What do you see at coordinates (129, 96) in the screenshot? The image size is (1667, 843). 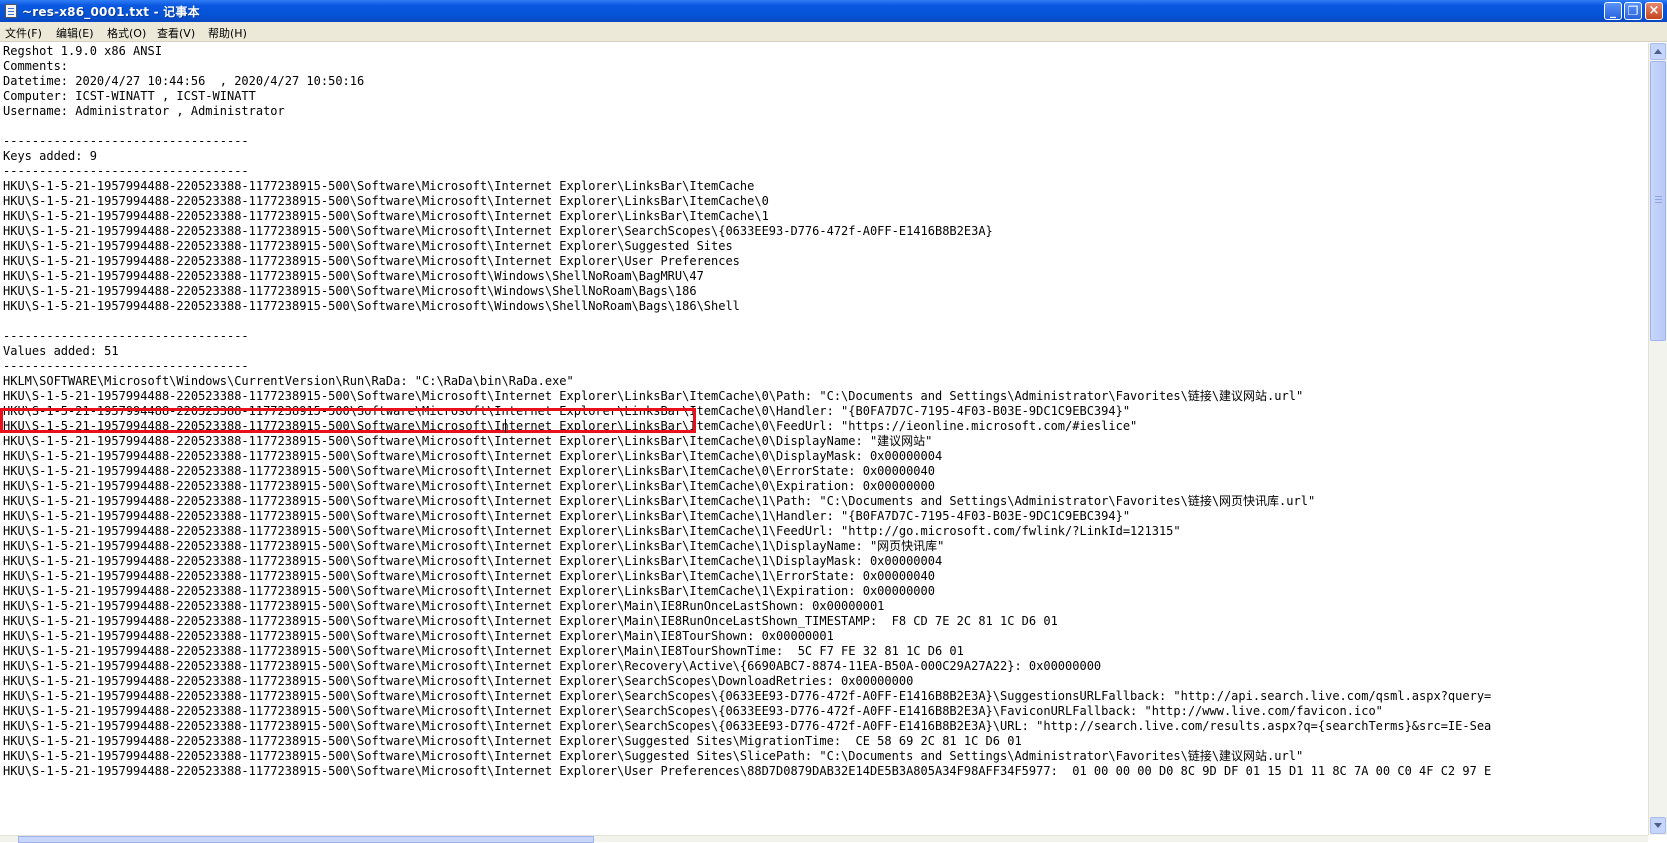 I see `text-line: Computer: ICST-WINATT , ICST-WINATT` at bounding box center [129, 96].